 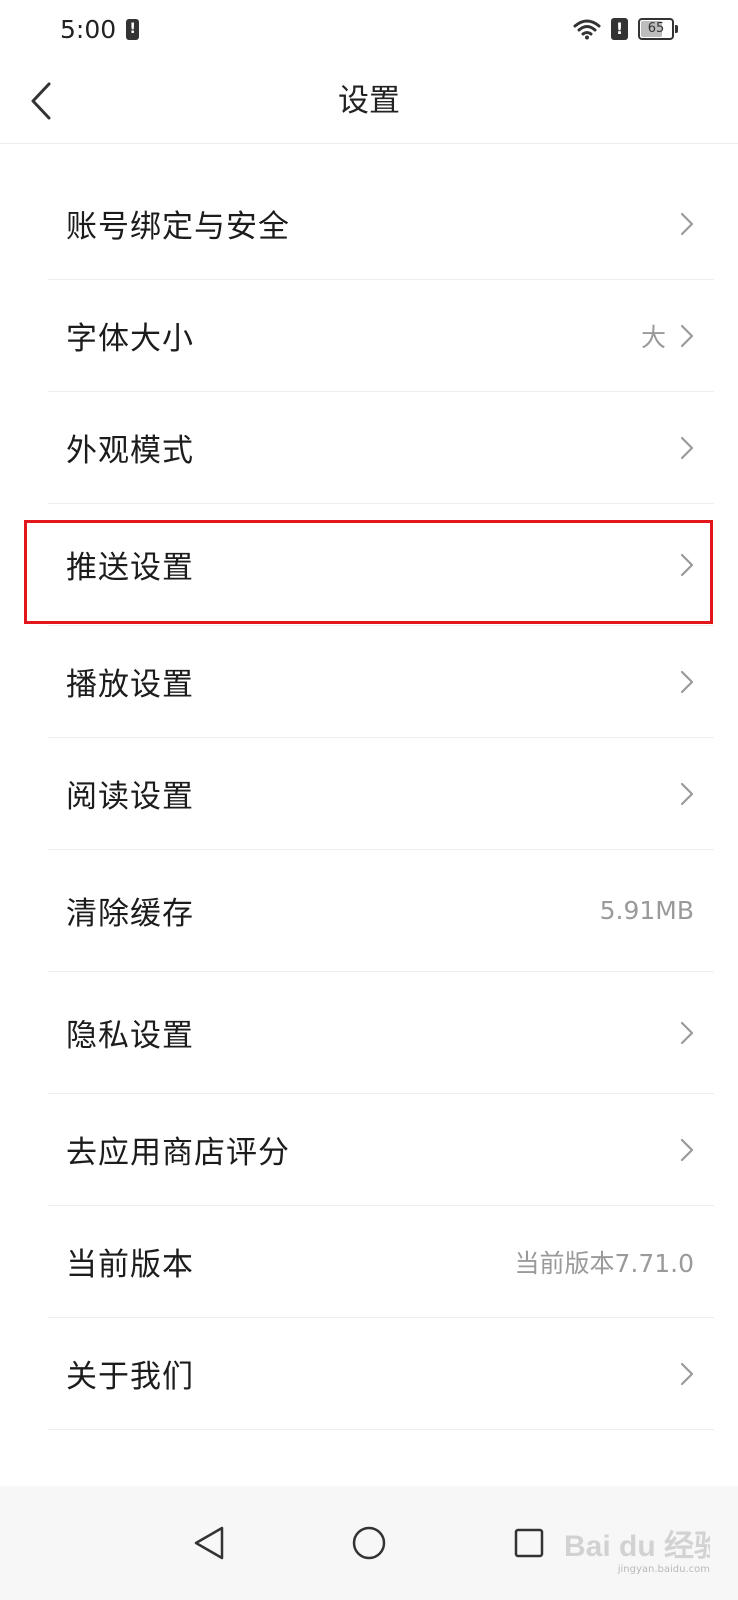 What do you see at coordinates (130, 914) in the screenshot?
I see `settings-item-label: 清除缓存` at bounding box center [130, 914].